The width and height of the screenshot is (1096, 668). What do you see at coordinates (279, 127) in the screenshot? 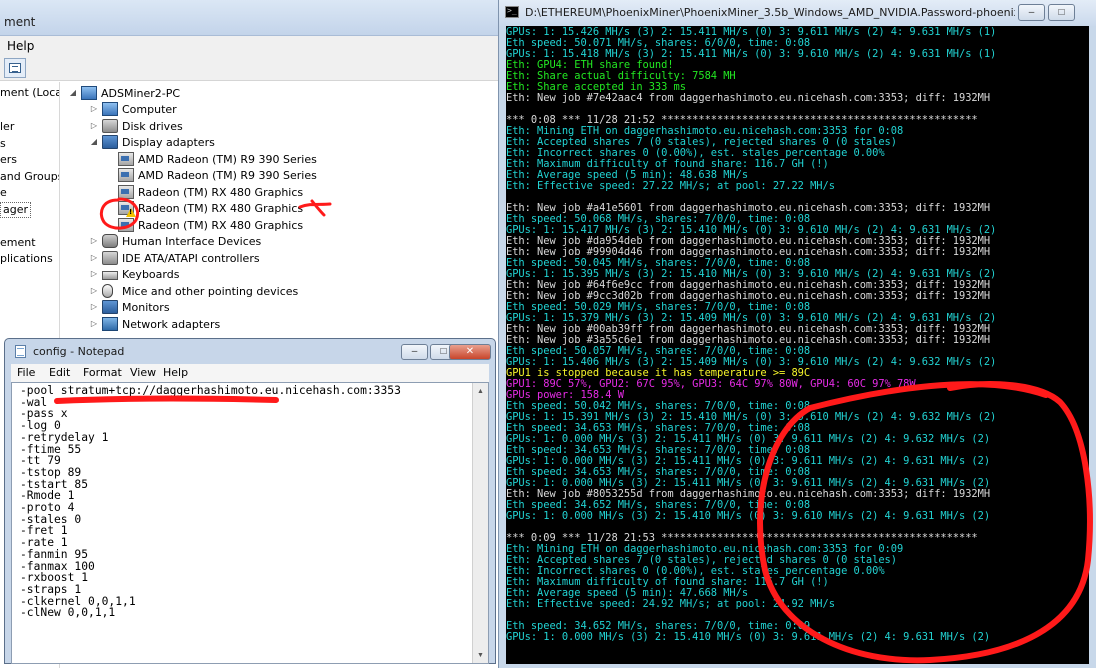
I see `tree-node: ▷ Disk drives` at bounding box center [279, 127].